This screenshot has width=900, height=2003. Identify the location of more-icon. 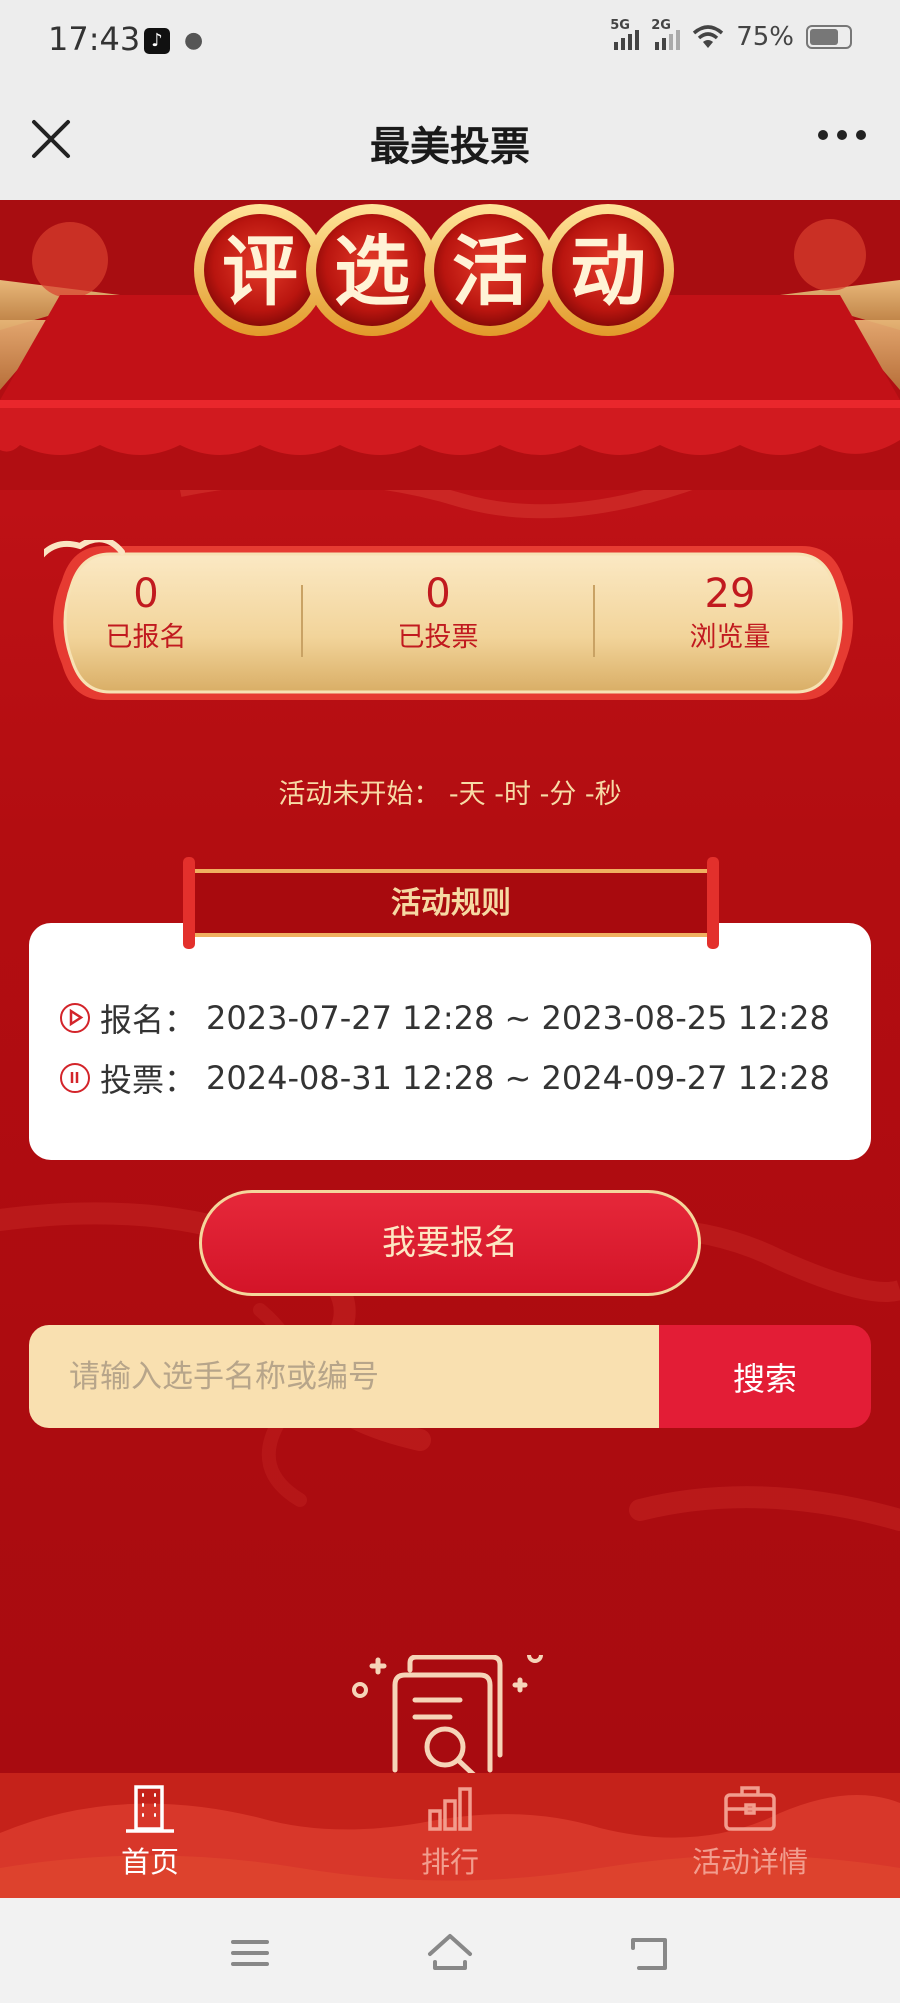
(842, 135).